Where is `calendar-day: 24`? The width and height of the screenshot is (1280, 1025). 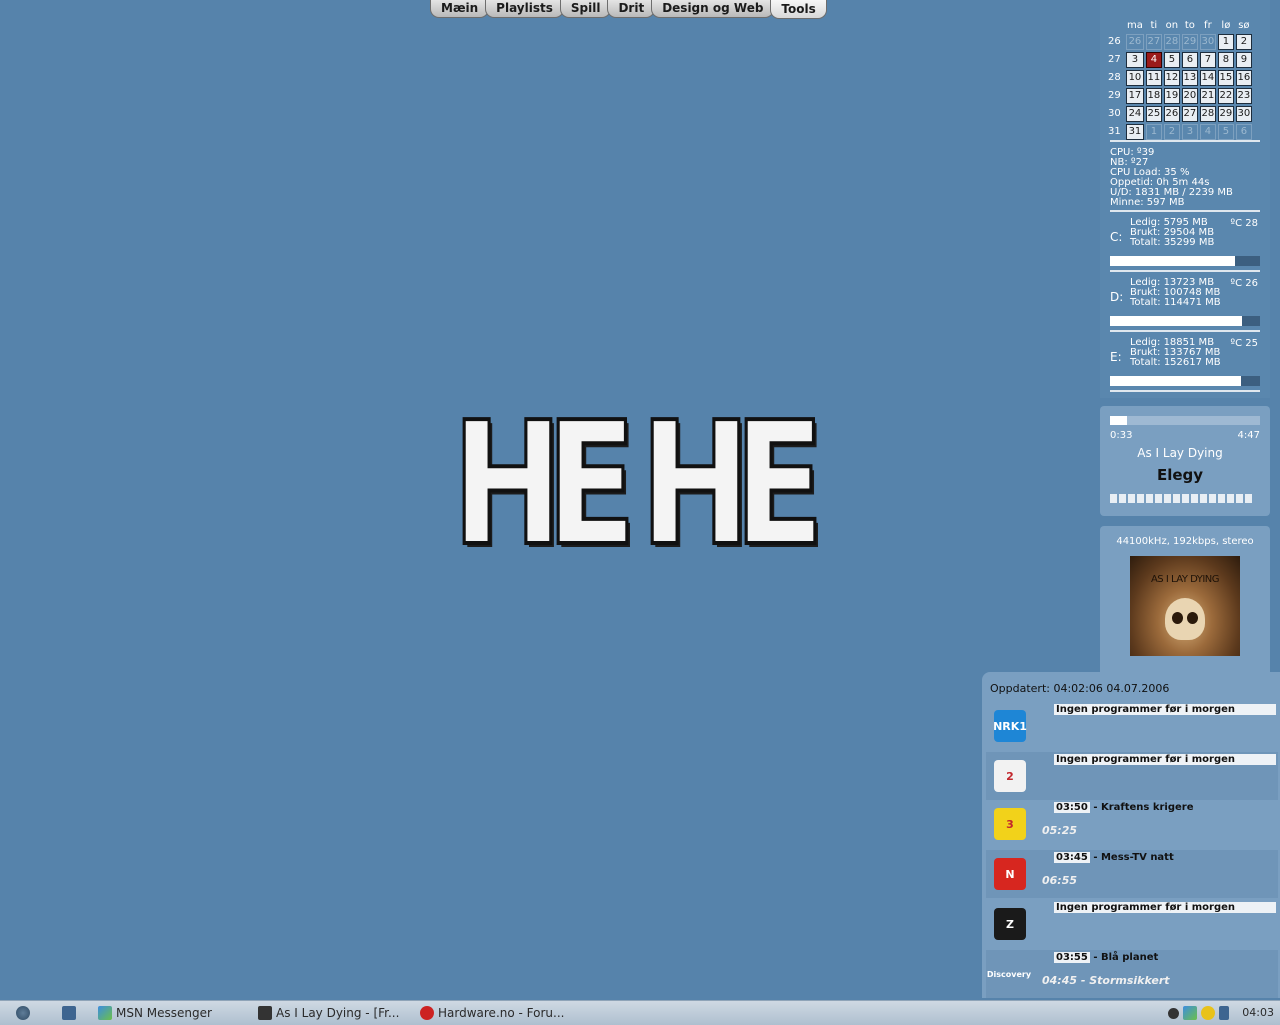
calendar-day: 24 is located at coordinates (1135, 114).